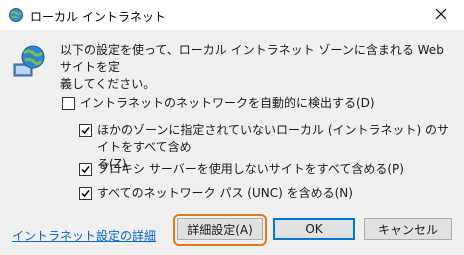 This screenshot has width=464, height=255. I want to click on cancel-button: キャンセル, so click(408, 229).